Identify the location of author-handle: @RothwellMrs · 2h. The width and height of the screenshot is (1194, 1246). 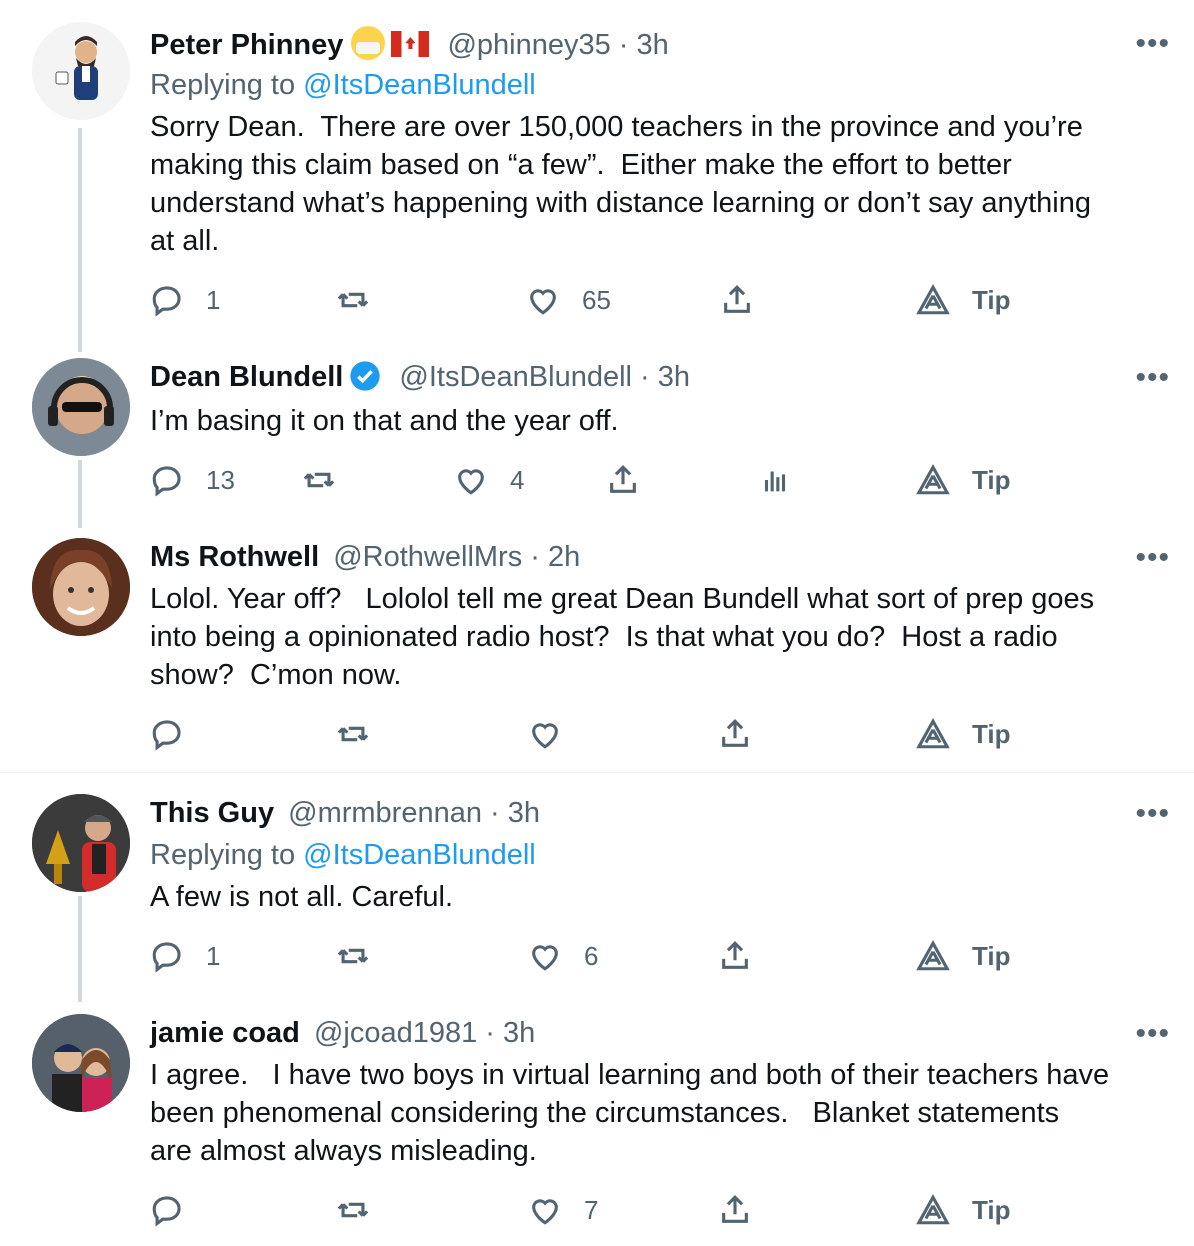
(456, 557).